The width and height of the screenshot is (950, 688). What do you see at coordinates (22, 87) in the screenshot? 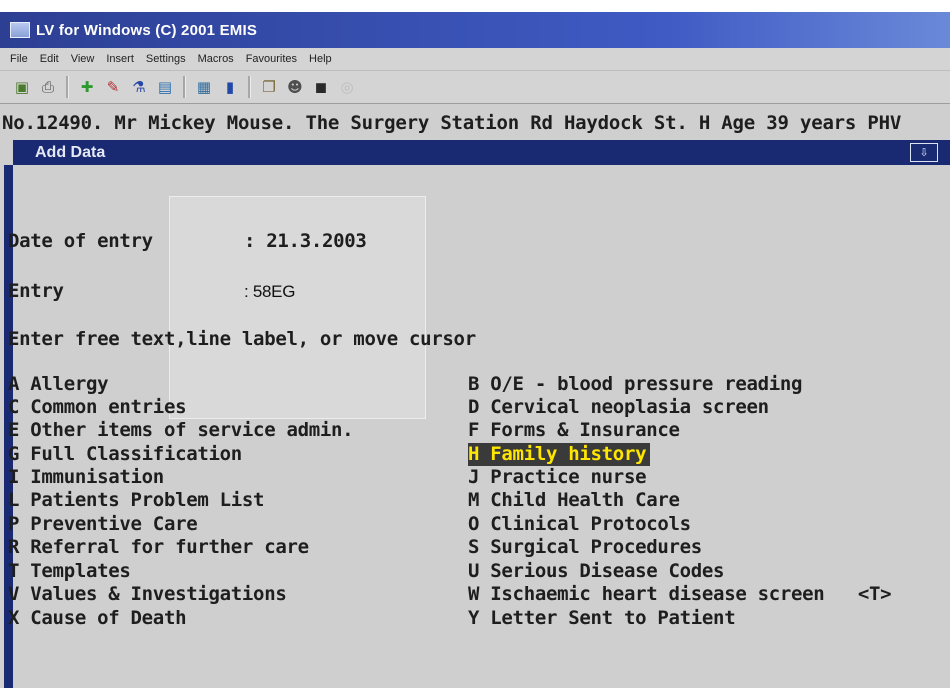
I see `patient-icon: ▣` at bounding box center [22, 87].